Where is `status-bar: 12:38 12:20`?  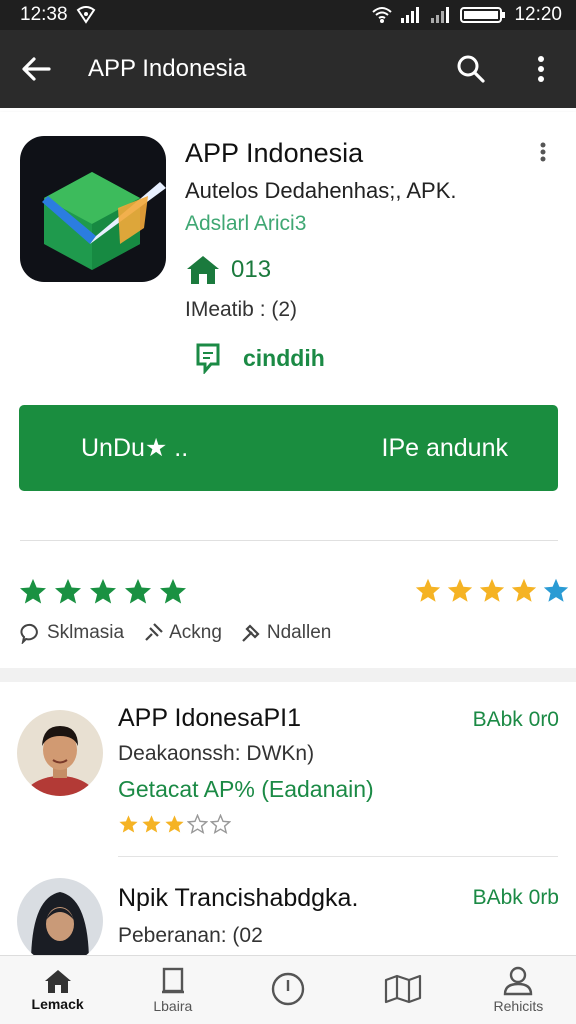
status-bar: 12:38 12:20 is located at coordinates (288, 15).